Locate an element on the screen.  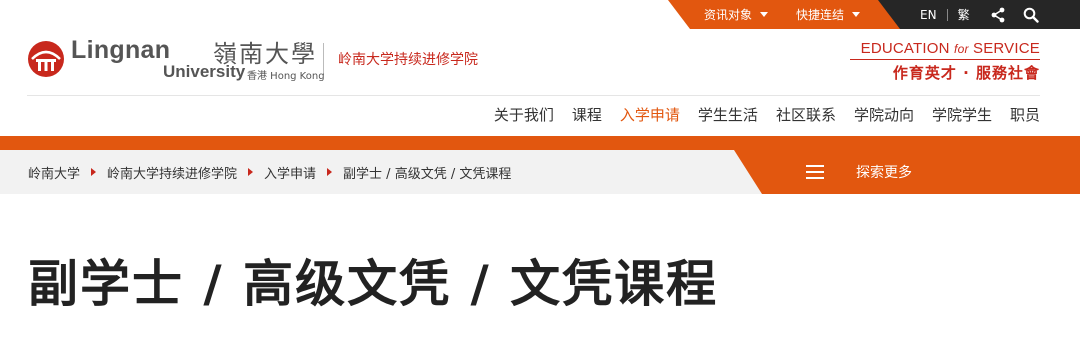
share-icon is located at coordinates (998, 15).